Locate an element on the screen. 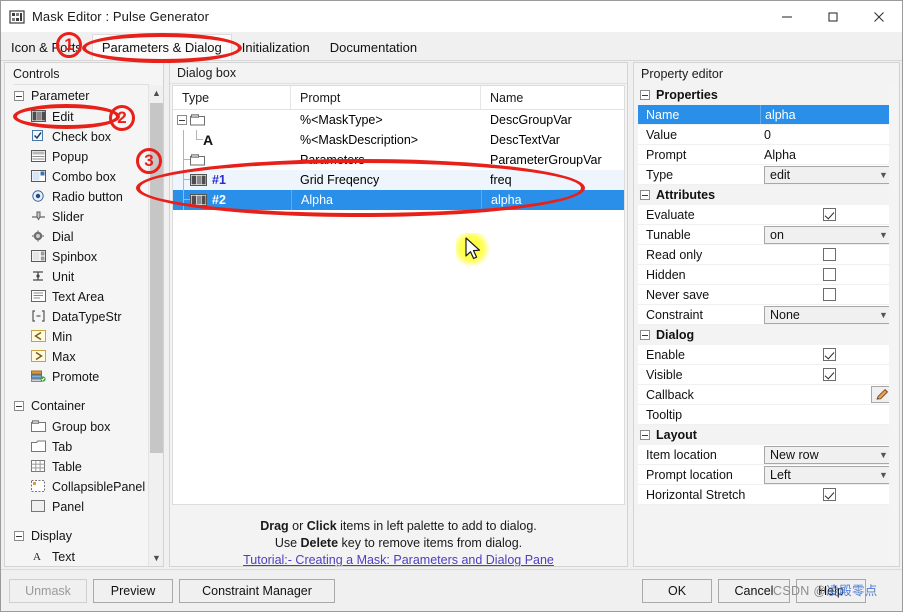 Image resolution: width=903 pixels, height=612 pixels. preview-button: Preview is located at coordinates (133, 591).